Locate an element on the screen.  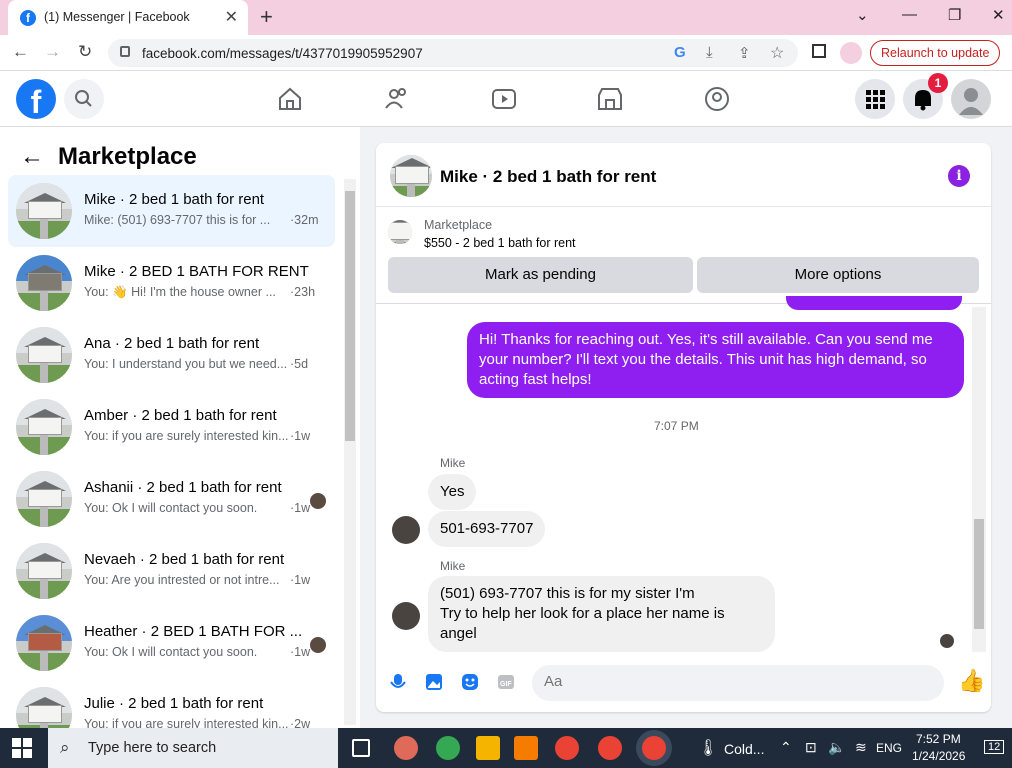
relaunch-button: Relaunch to update is located at coordinates (935, 53).